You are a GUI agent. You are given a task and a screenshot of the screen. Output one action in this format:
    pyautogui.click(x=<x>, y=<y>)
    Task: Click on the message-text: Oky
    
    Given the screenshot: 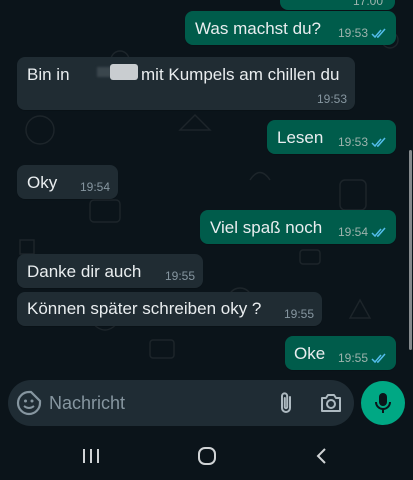 What is the action you would take?
    pyautogui.click(x=42, y=182)
    